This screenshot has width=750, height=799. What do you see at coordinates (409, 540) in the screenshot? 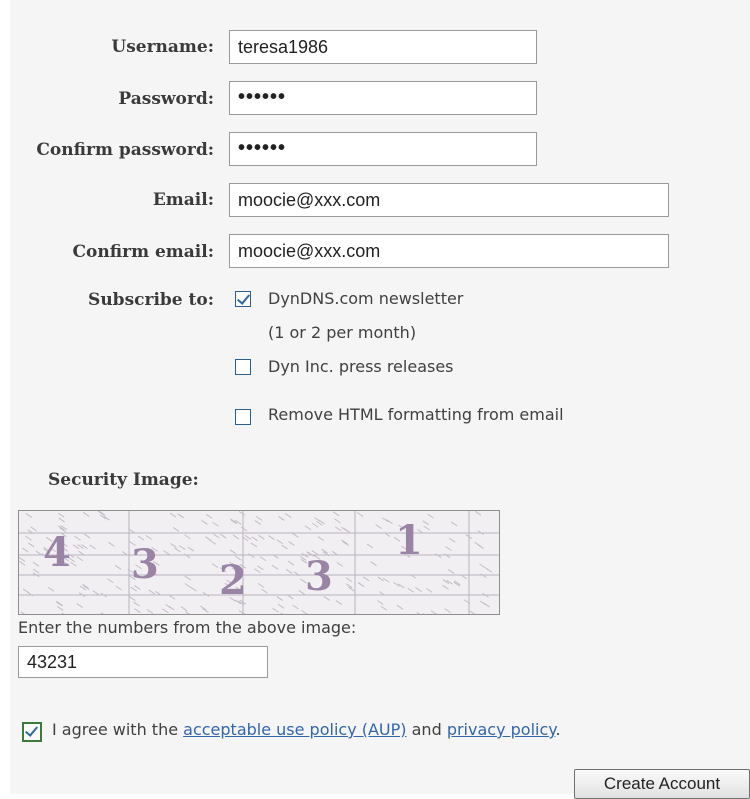
I see `captcha-digit: 1` at bounding box center [409, 540].